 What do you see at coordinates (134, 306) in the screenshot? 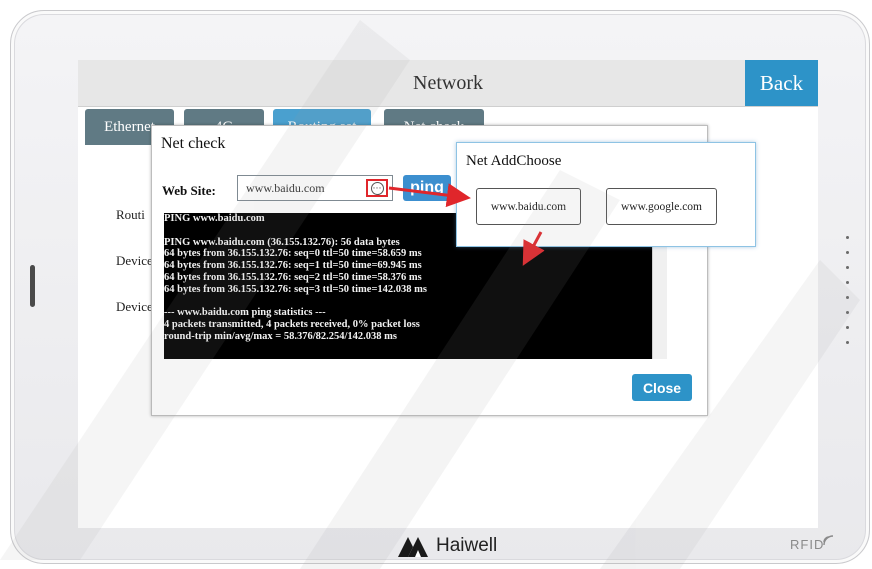
I see `side-label-device-2: Device` at bounding box center [134, 306].